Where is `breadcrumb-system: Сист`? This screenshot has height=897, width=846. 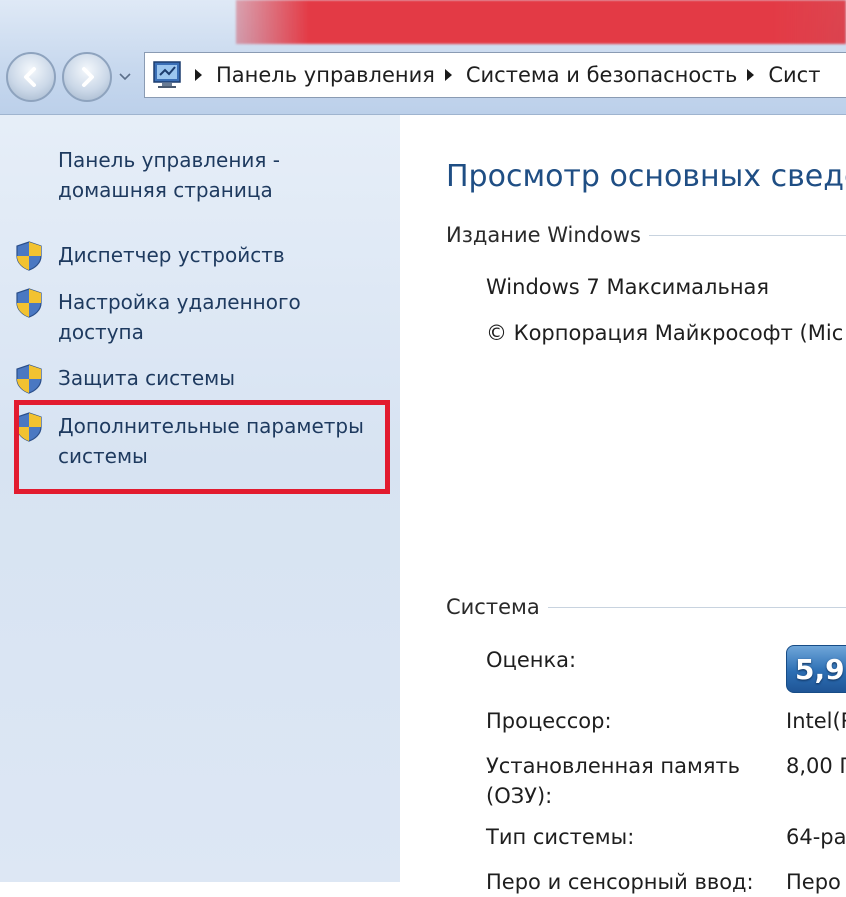 breadcrumb-system: Сист is located at coordinates (794, 75).